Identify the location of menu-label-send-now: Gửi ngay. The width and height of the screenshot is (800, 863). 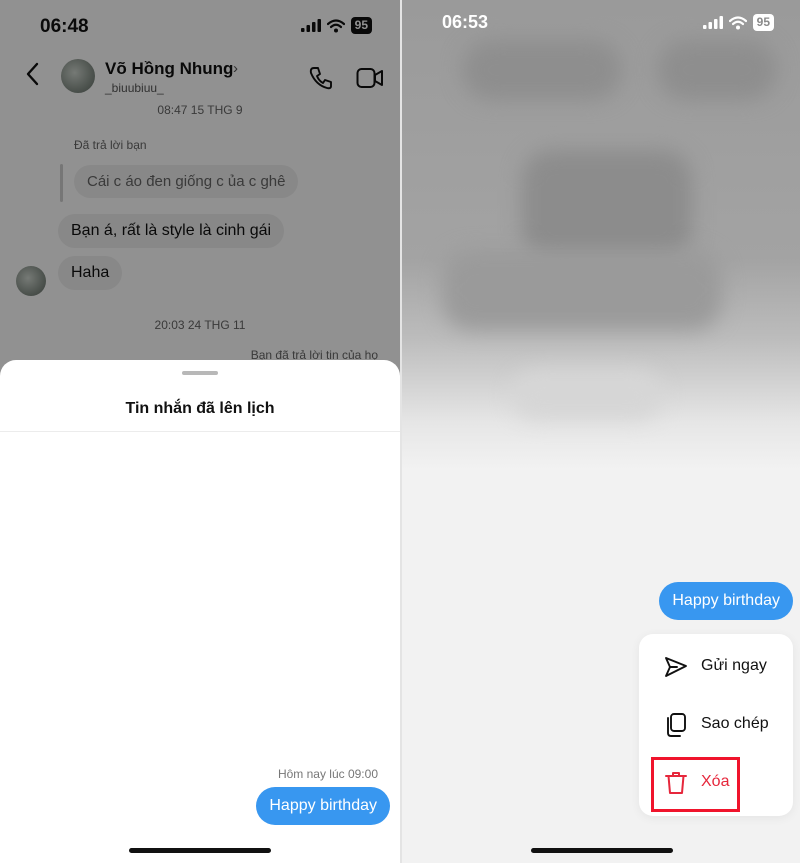
(734, 665).